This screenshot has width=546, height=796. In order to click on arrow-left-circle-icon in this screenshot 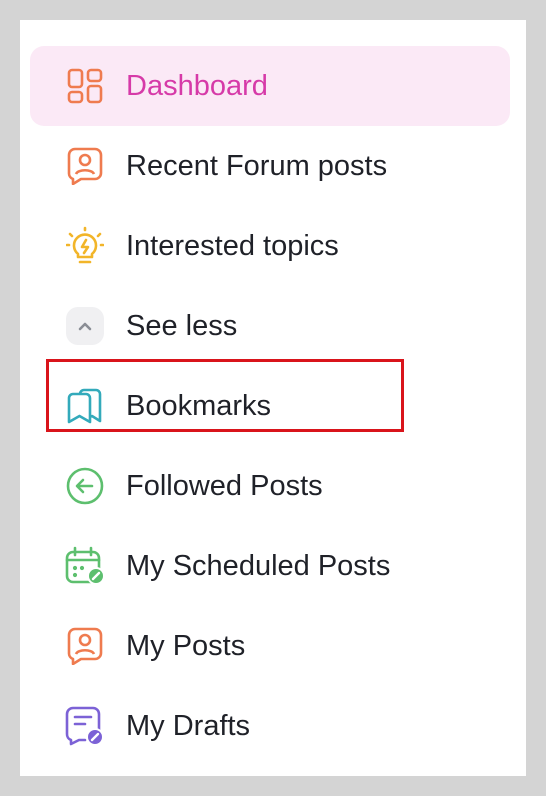, I will do `click(85, 486)`.